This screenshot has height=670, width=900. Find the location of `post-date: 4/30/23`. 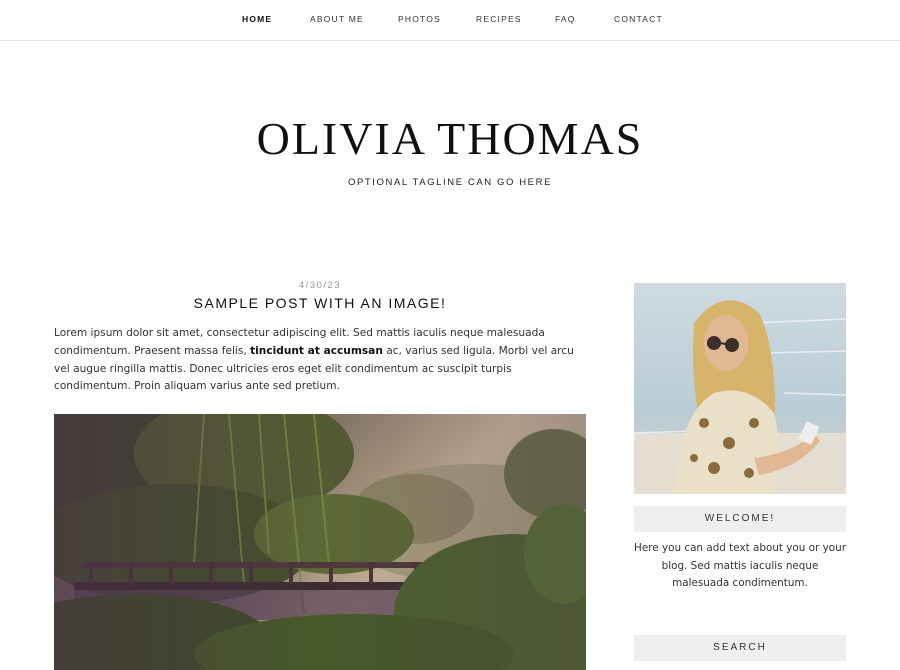

post-date: 4/30/23 is located at coordinates (320, 285).